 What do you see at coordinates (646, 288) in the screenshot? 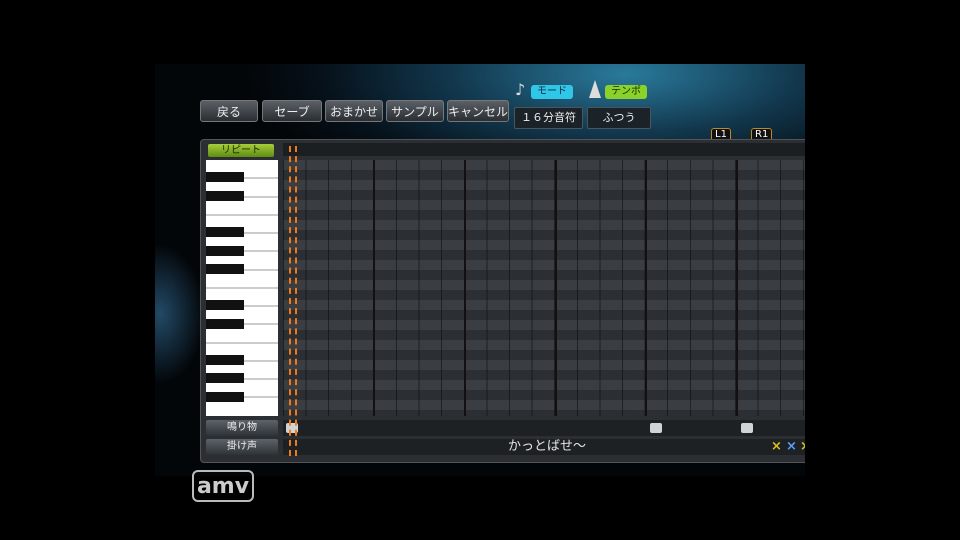
I see `measure-divider` at bounding box center [646, 288].